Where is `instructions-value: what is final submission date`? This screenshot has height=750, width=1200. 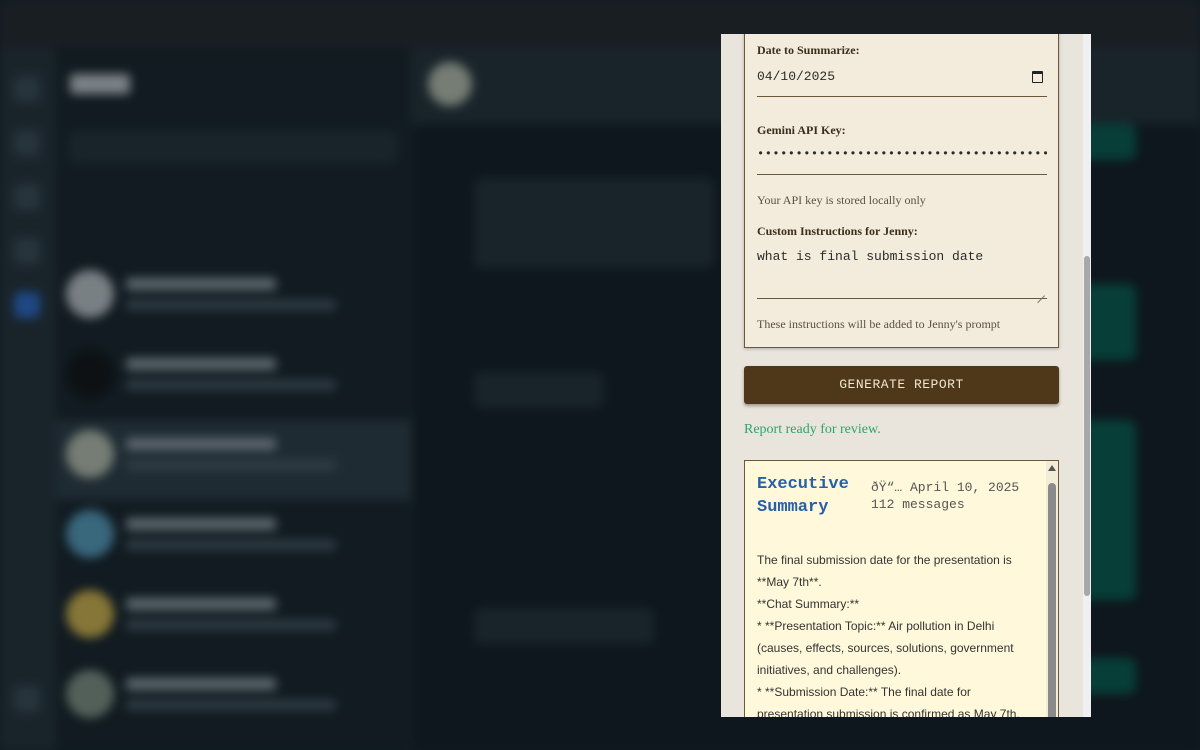
instructions-value: what is final submission date is located at coordinates (870, 256).